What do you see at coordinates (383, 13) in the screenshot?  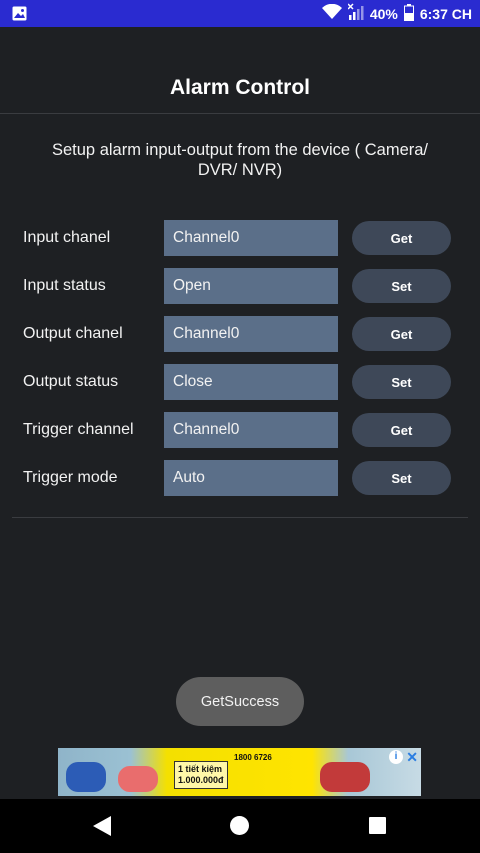 I see `battery-percent: 40%` at bounding box center [383, 13].